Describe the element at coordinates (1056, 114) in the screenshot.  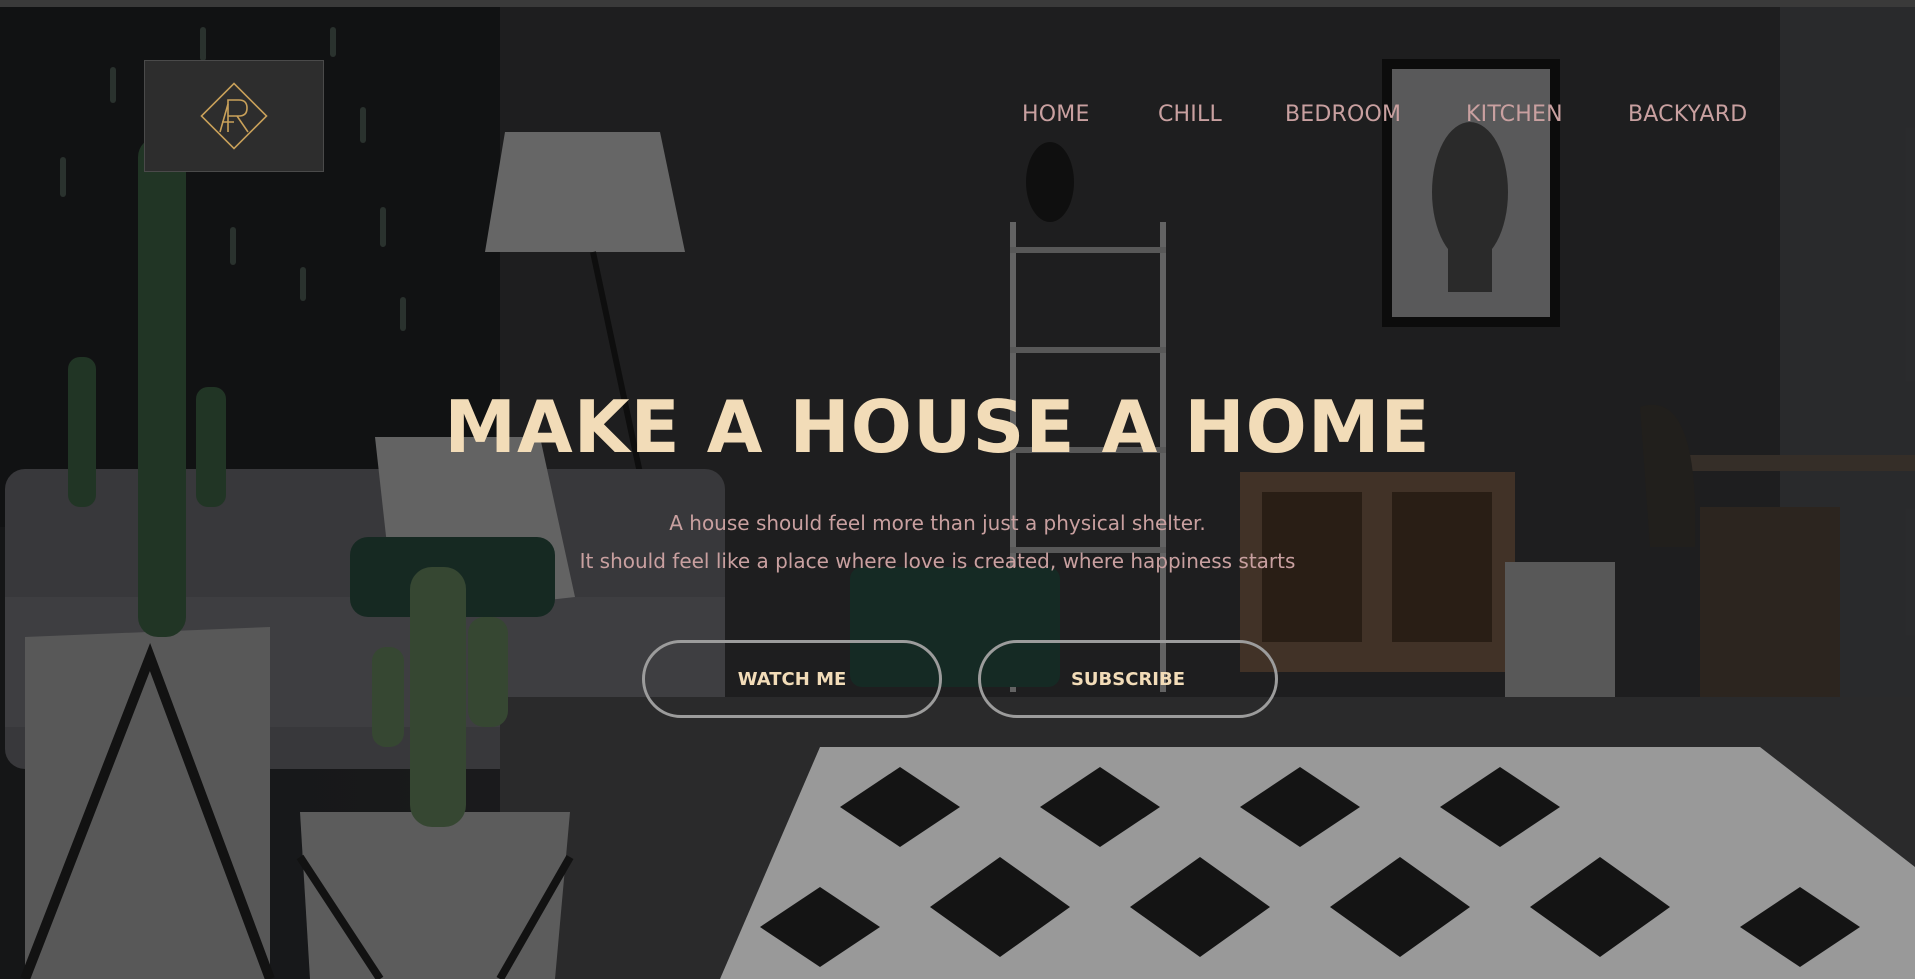
I see `nav-item-home: HOME` at that location.